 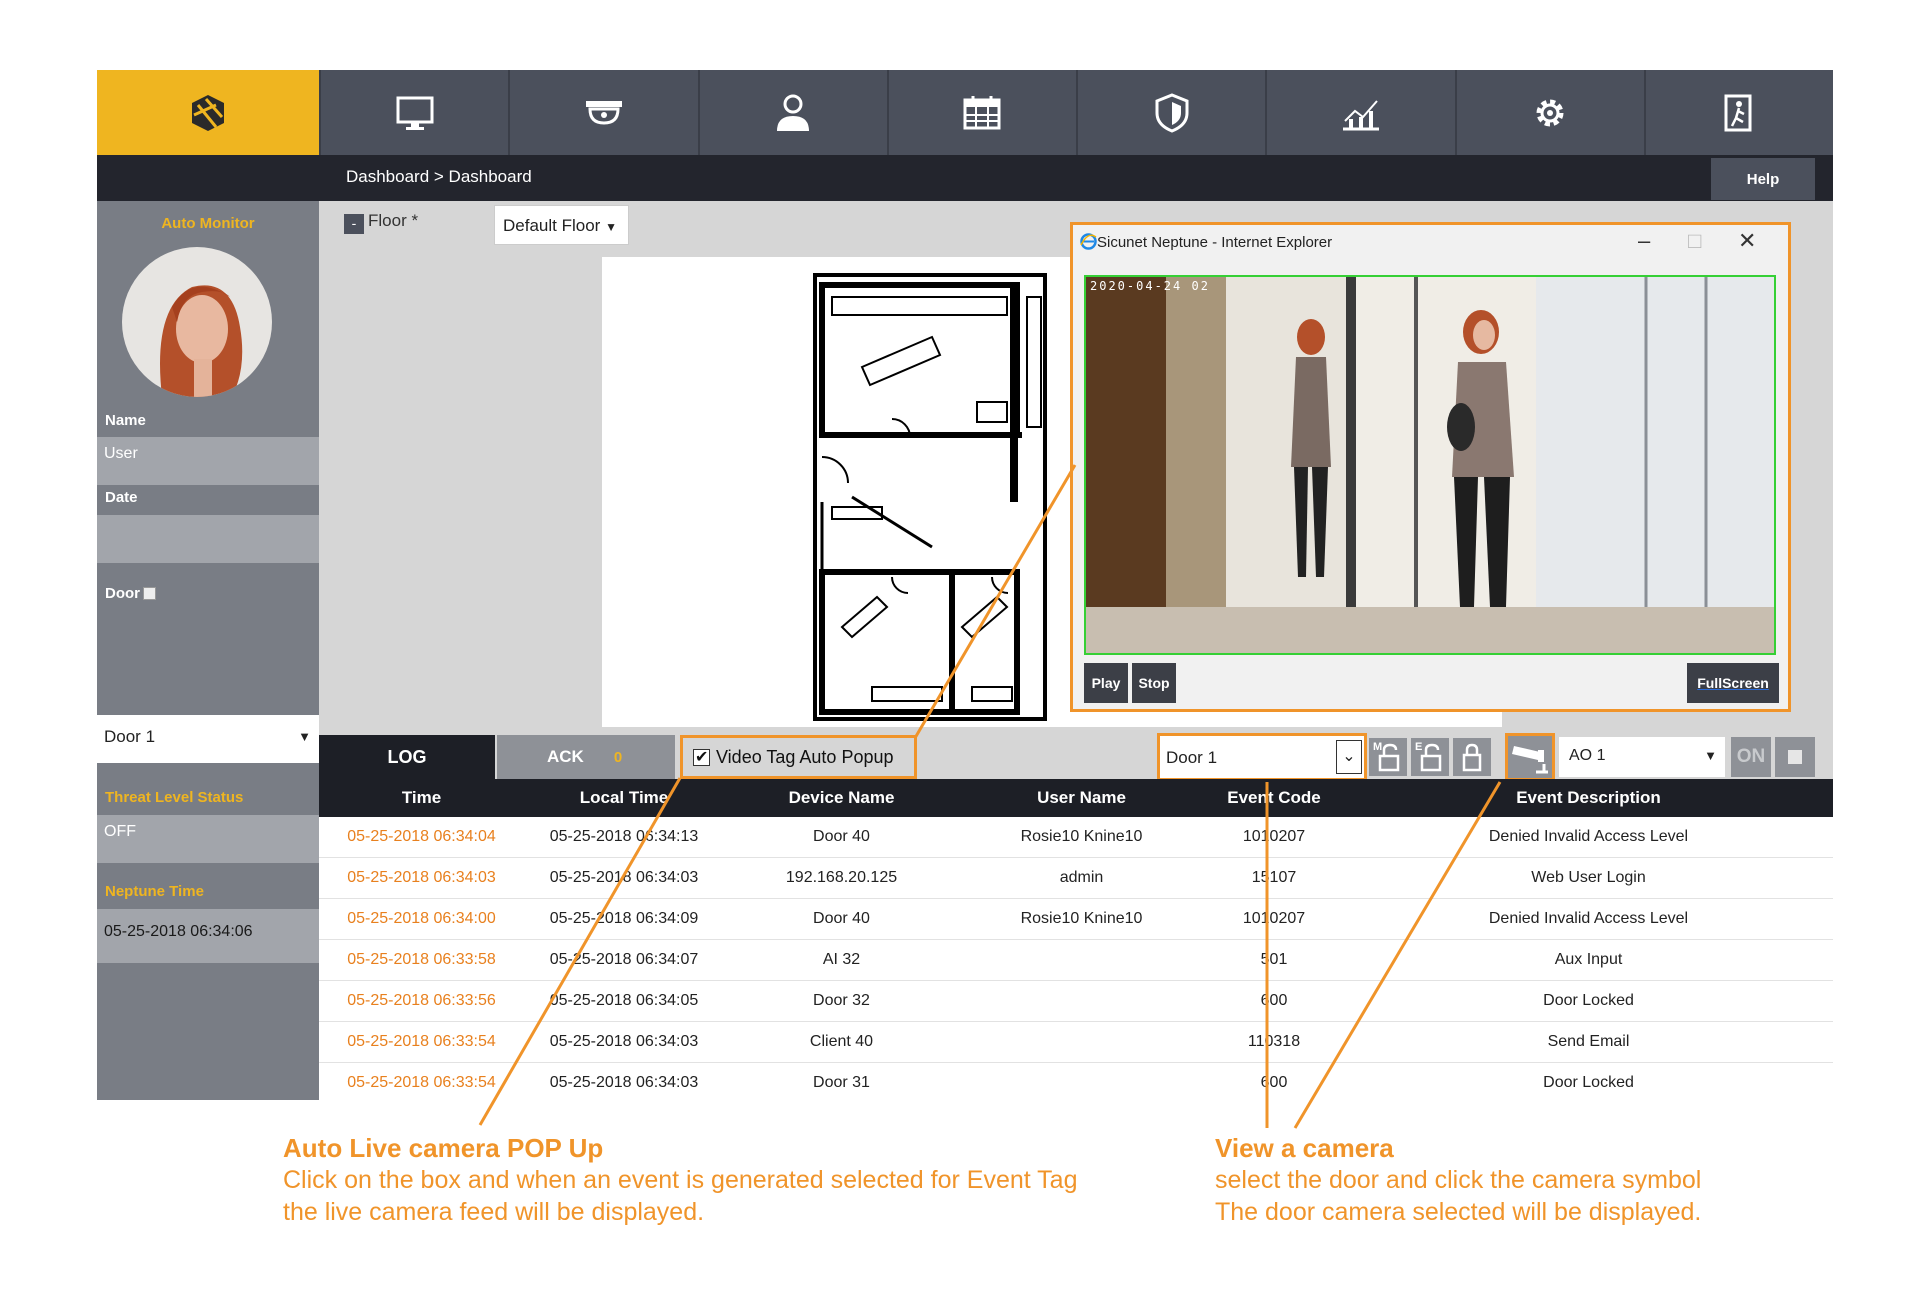 What do you see at coordinates (792, 112) in the screenshot?
I see `nav-users` at bounding box center [792, 112].